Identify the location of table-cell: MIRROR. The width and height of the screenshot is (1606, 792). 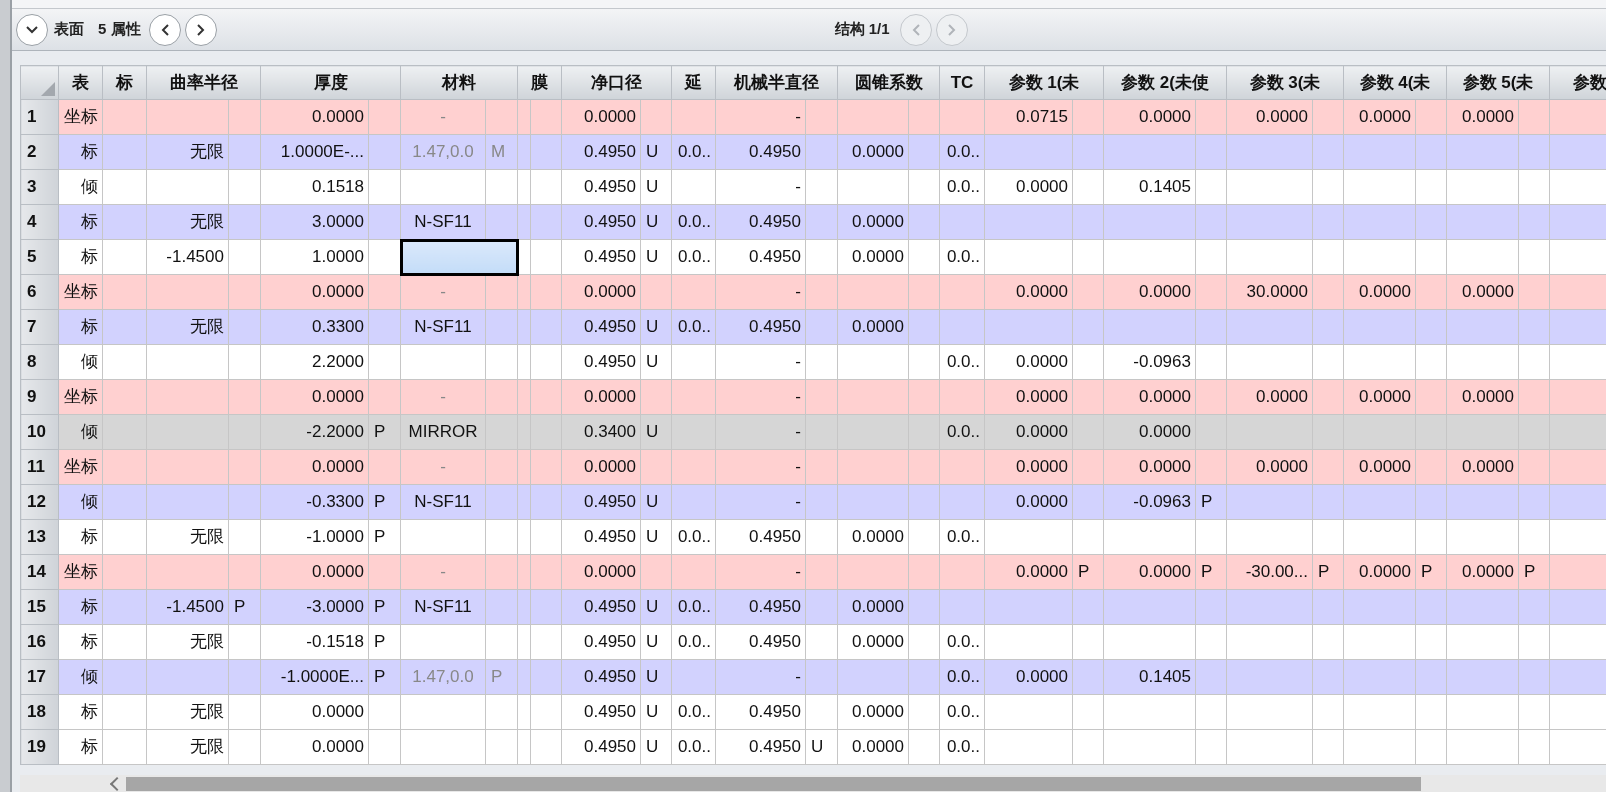
(443, 432).